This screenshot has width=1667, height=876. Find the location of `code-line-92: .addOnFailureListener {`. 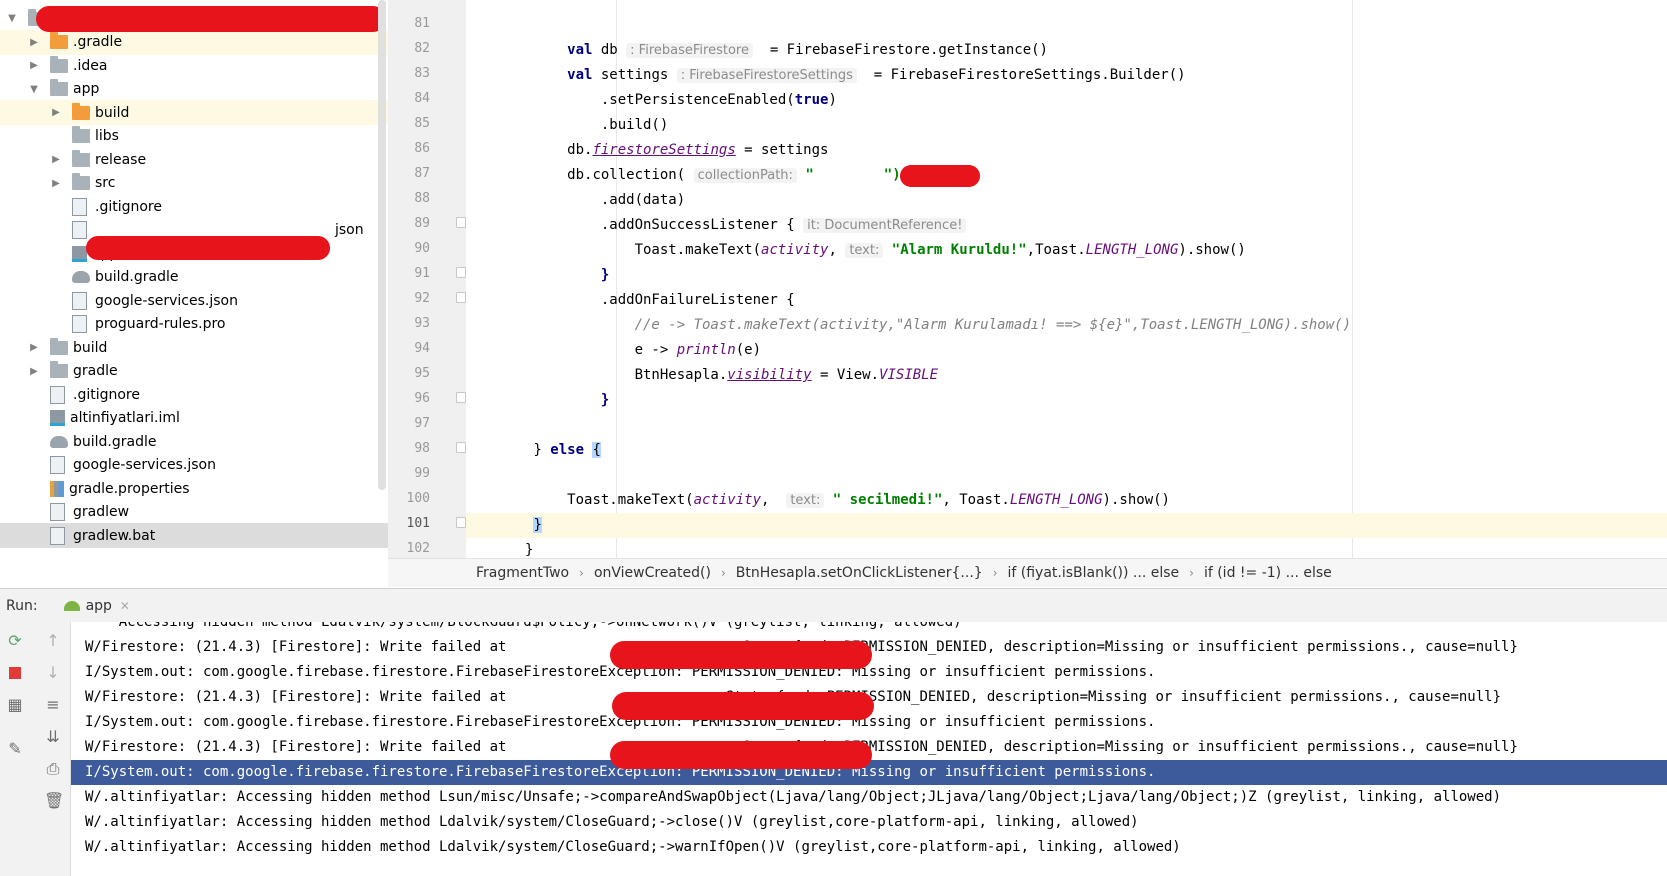

code-line-92: .addOnFailureListener { is located at coordinates (1066, 300).